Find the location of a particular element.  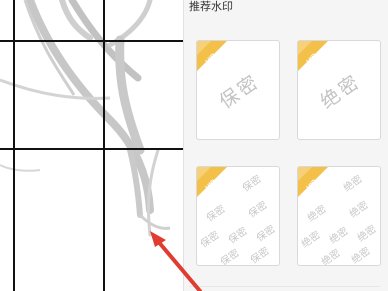

panel-divider is located at coordinates (284, 286).